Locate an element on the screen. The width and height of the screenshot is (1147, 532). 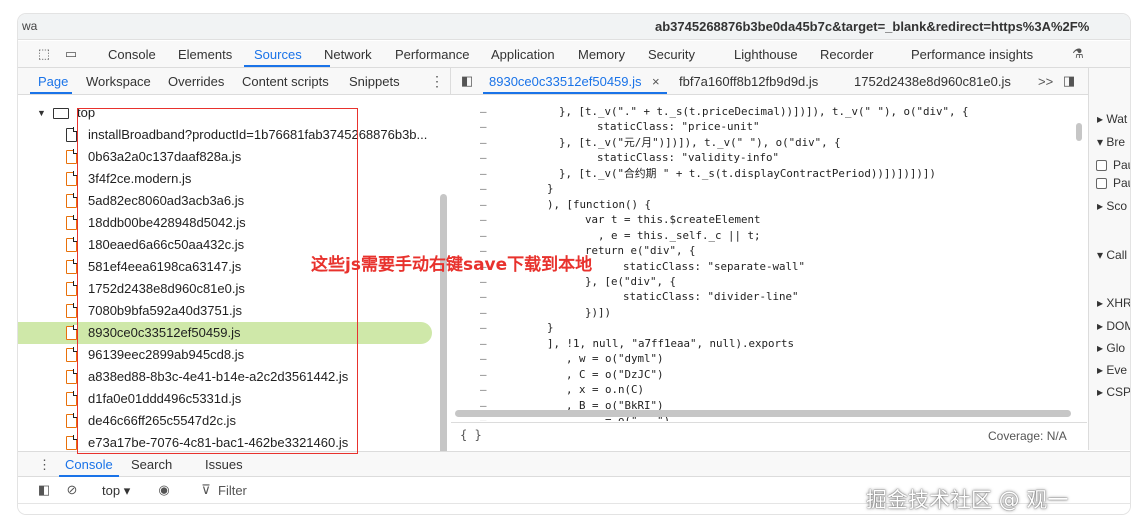
file-tree-item: a838ed88-8b3c-4e41-b14e-a2c2d3561442.js is located at coordinates (225, 377).